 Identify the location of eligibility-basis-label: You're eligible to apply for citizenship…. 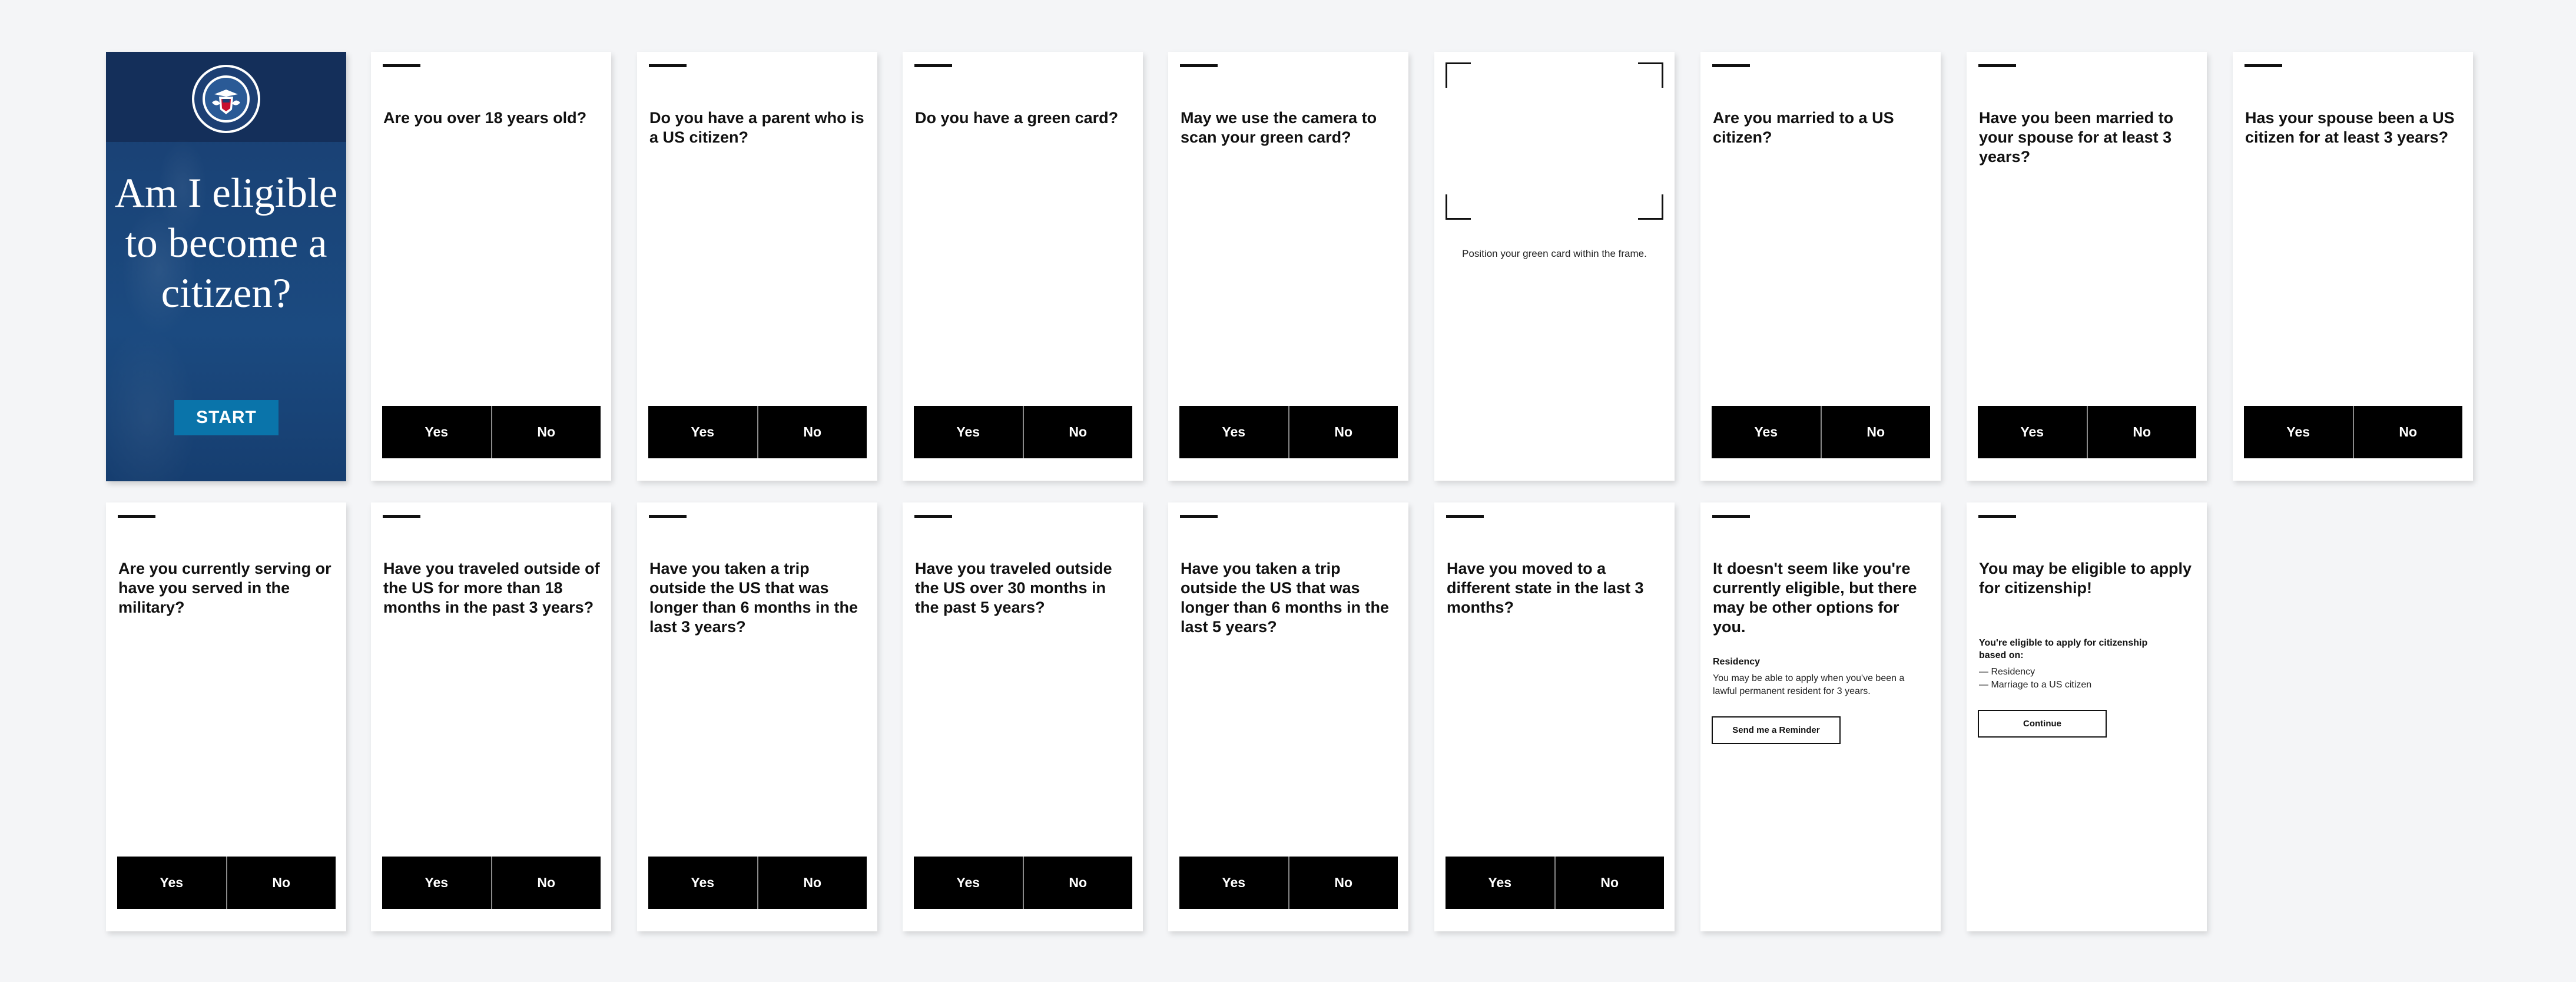
(2063, 649).